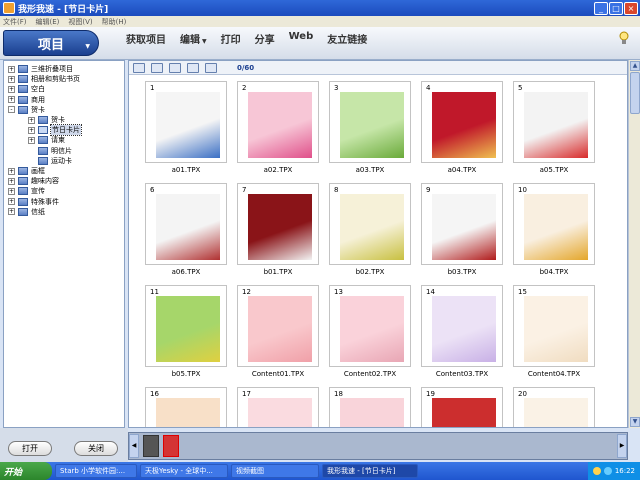  I want to click on tree-item: + 特殊事件, so click(33, 202).